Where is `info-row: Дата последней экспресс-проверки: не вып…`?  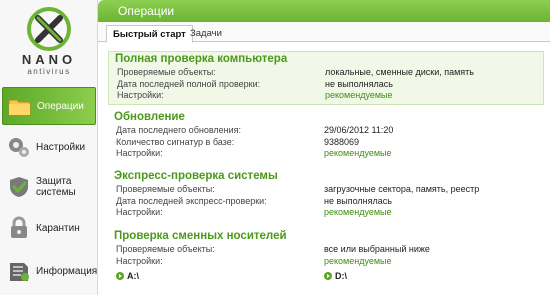
info-row: Дата последней экспресс-проверки: не вып… is located at coordinates (326, 202).